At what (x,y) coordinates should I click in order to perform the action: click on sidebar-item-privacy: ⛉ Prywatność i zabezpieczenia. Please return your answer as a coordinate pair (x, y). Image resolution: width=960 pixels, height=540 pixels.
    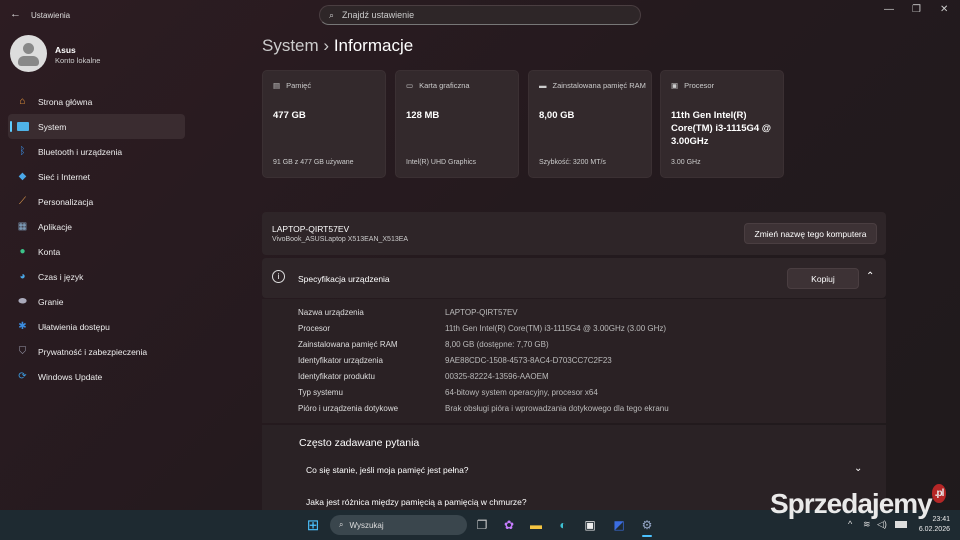
    Looking at the image, I should click on (96, 351).